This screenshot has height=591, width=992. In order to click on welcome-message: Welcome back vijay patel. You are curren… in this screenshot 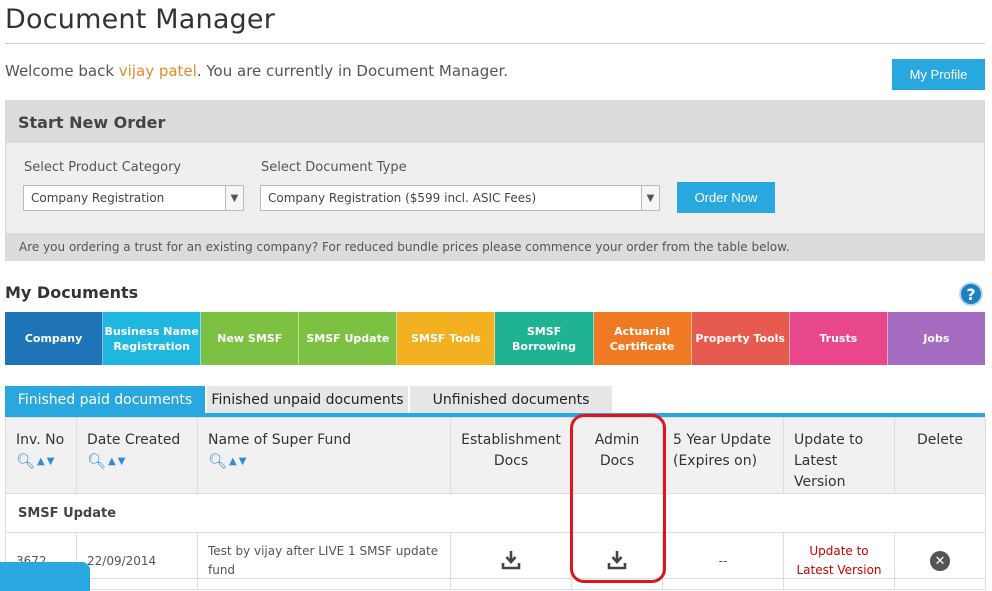, I will do `click(256, 71)`.